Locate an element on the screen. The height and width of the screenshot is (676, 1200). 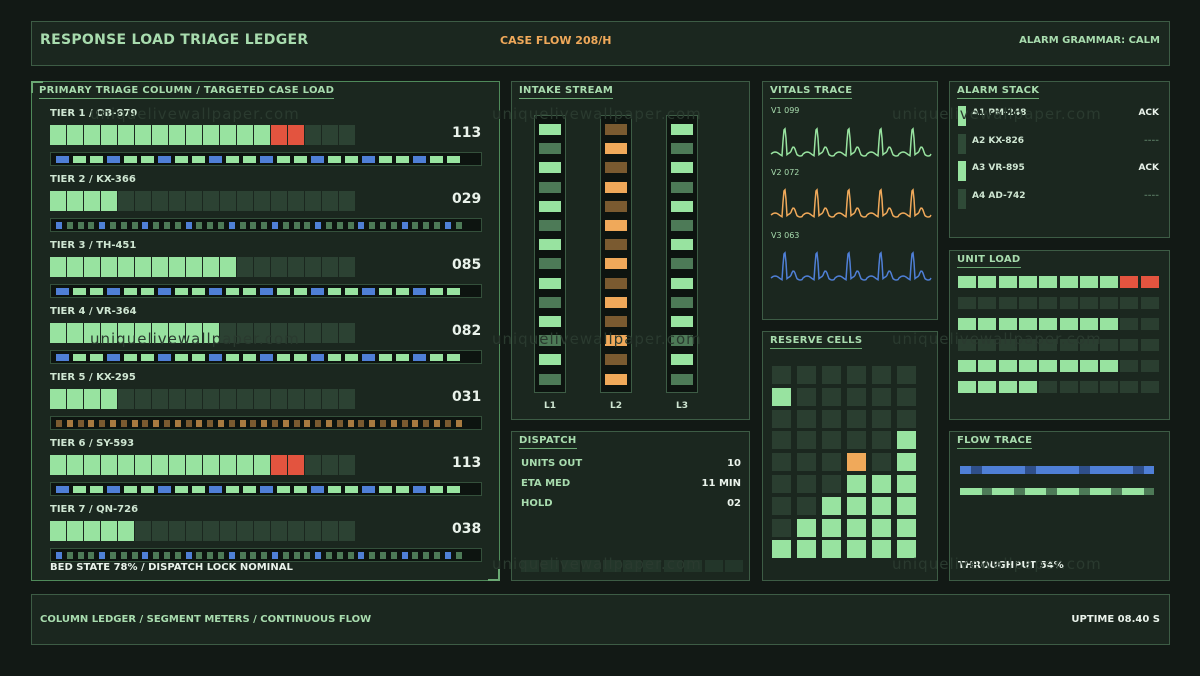
dispatch-key: HOLD is located at coordinates (537, 503).